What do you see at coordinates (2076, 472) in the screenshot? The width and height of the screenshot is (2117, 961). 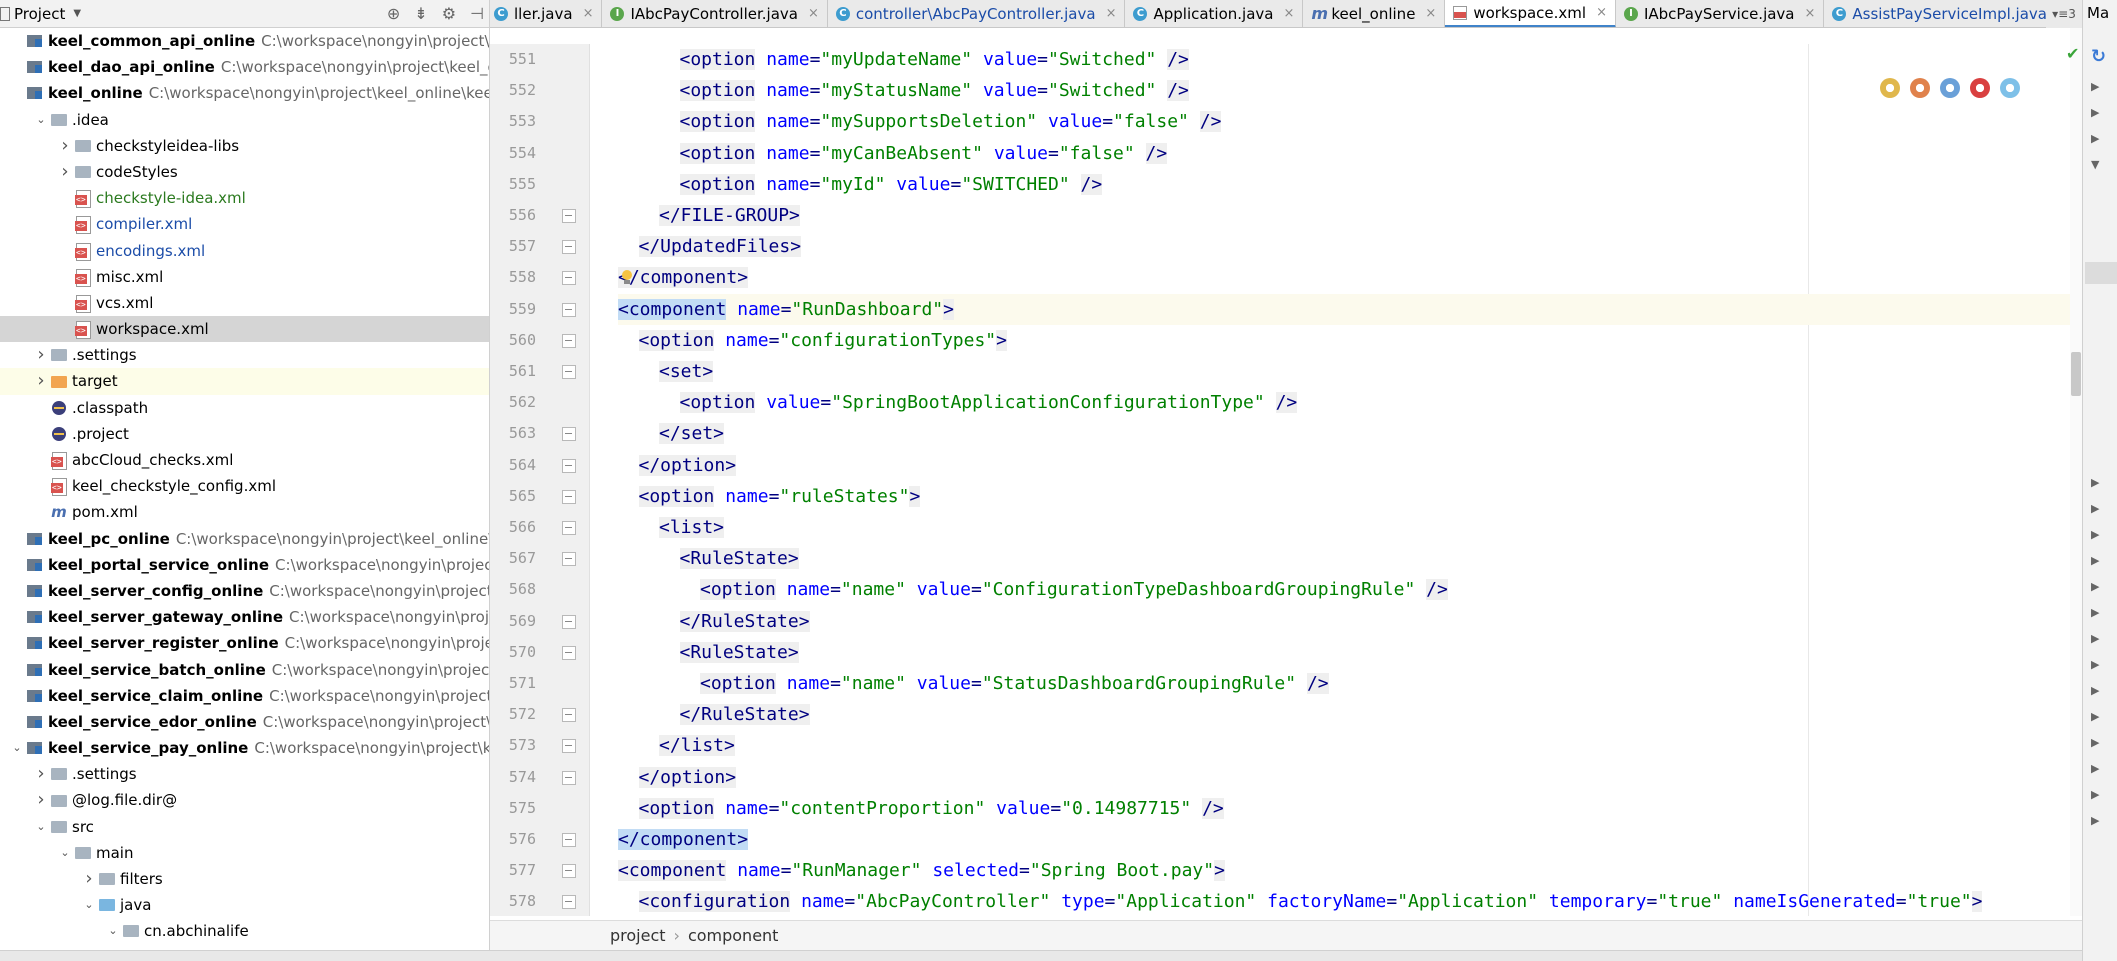 I see `error-stripe` at bounding box center [2076, 472].